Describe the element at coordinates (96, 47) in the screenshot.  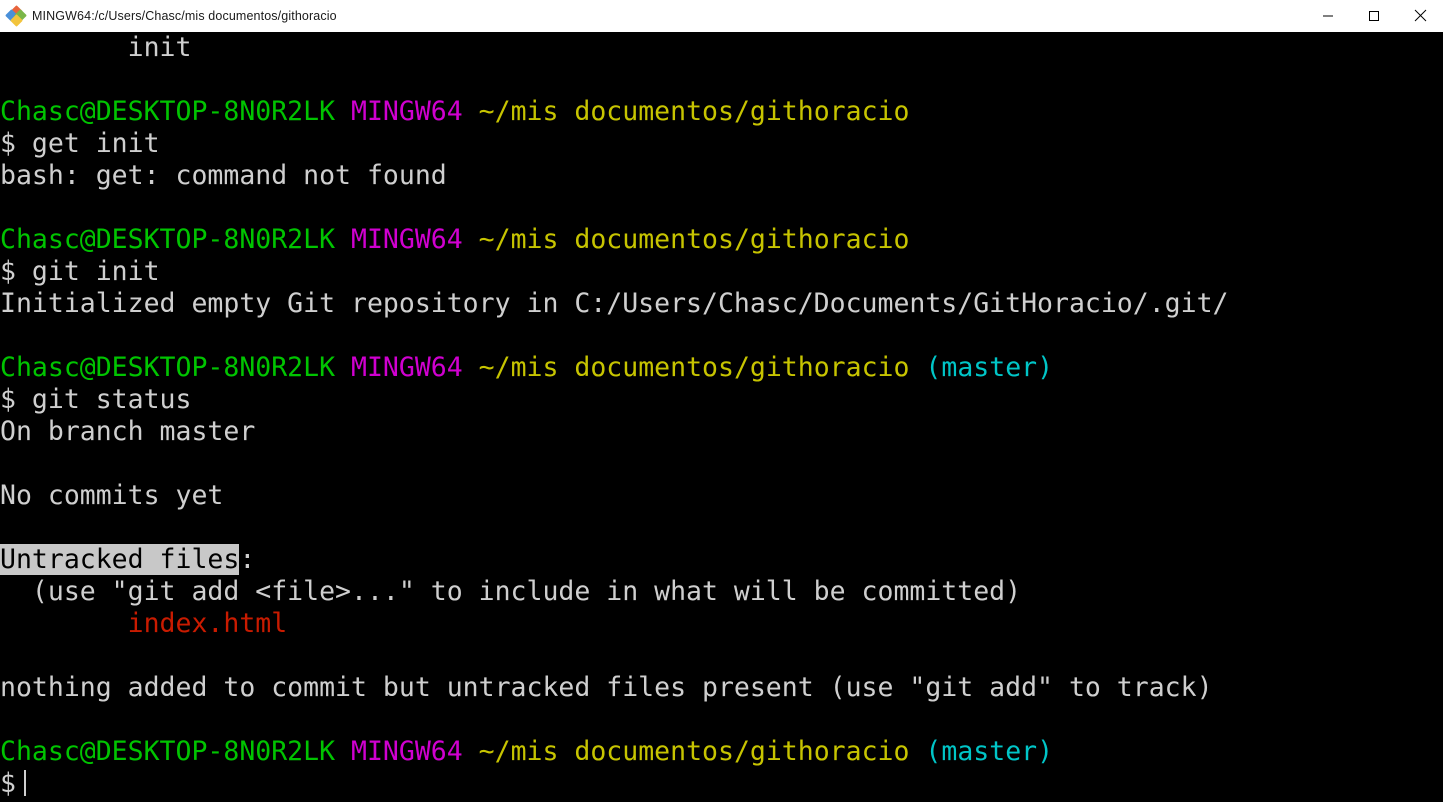
I see `terminal-text: init` at that location.